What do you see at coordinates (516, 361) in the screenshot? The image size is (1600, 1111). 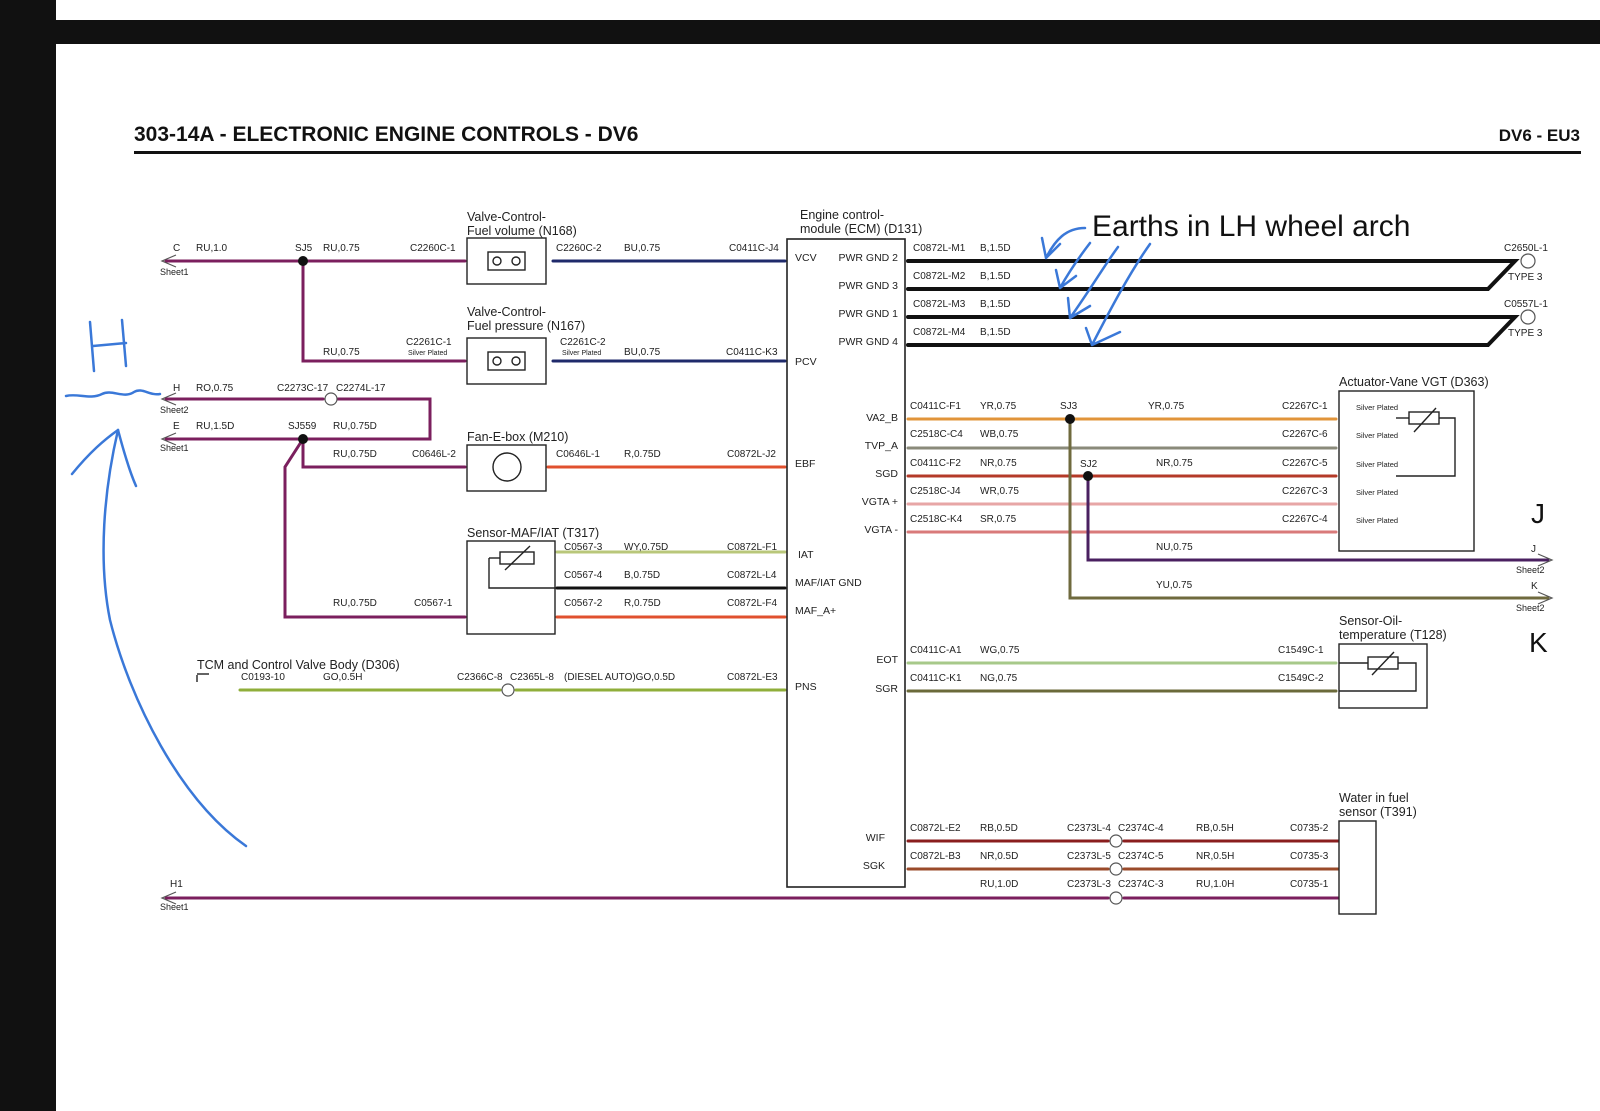 I see `n167-port-b` at bounding box center [516, 361].